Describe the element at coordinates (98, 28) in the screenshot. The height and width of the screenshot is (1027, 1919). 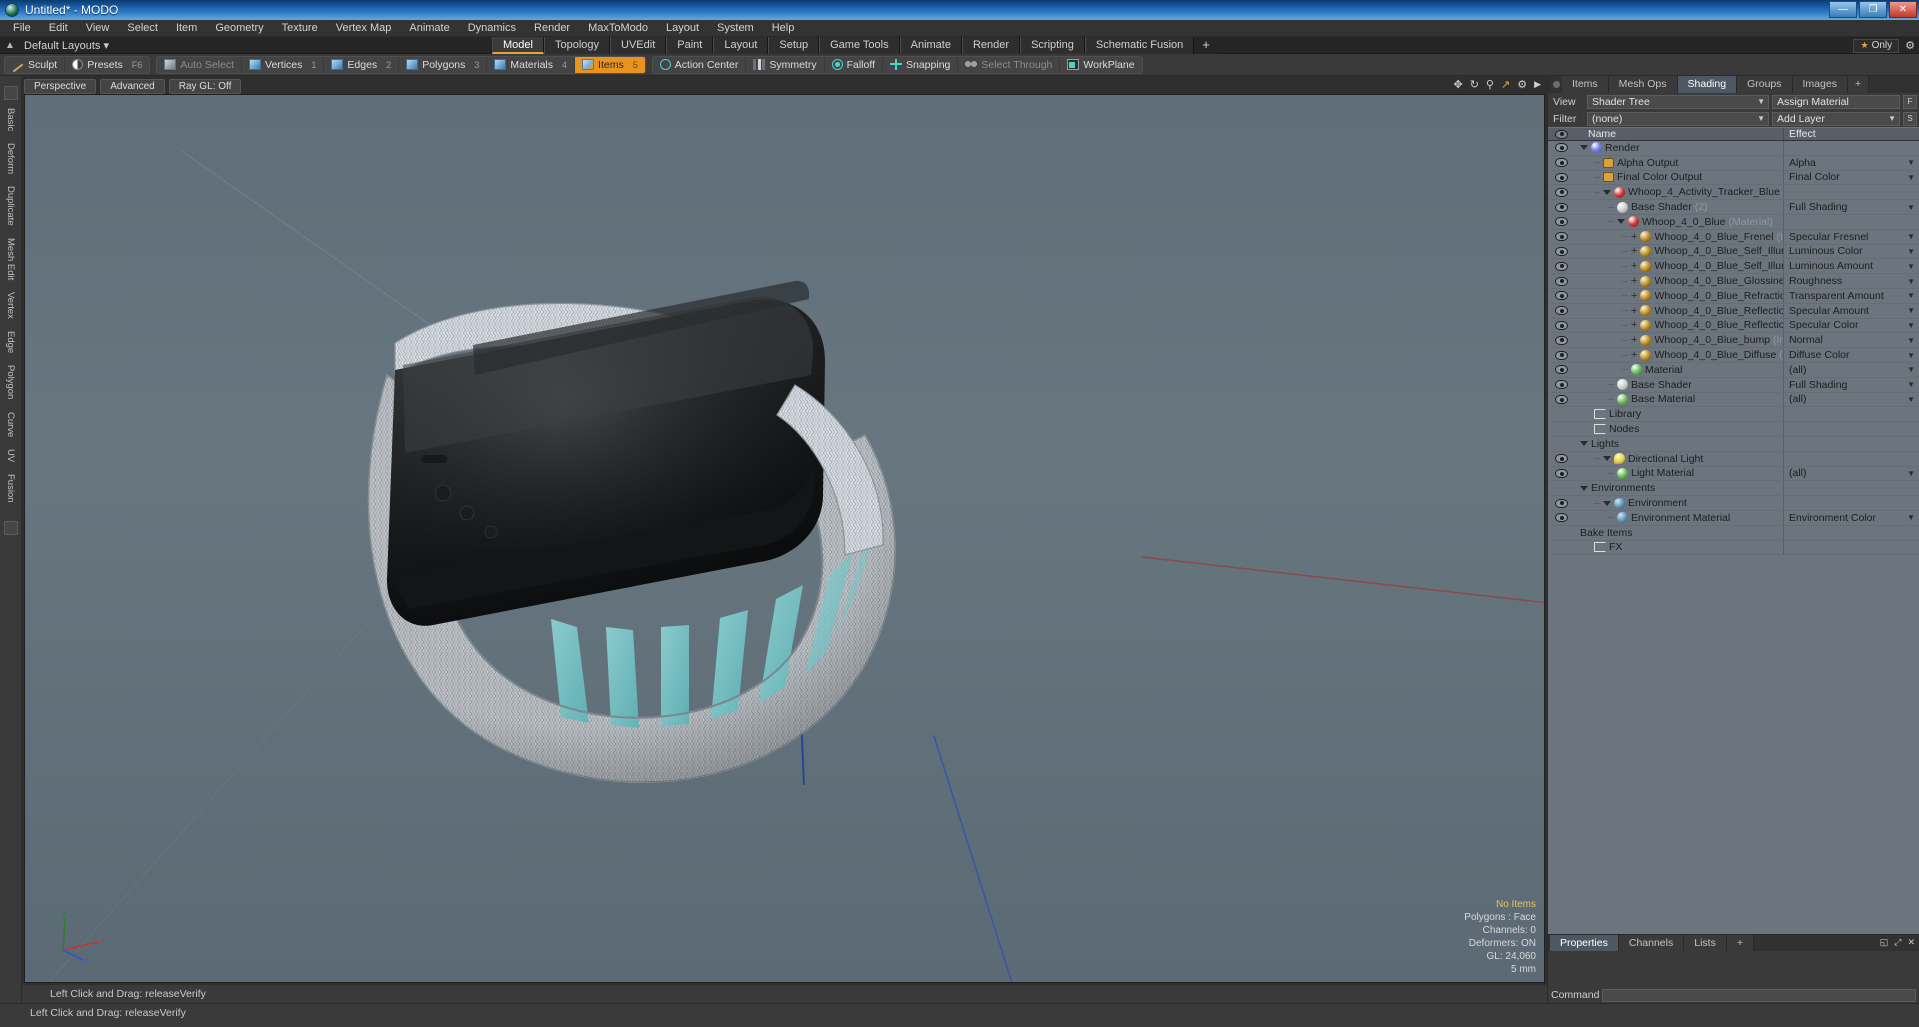
I see `menu-item-view: View` at that location.